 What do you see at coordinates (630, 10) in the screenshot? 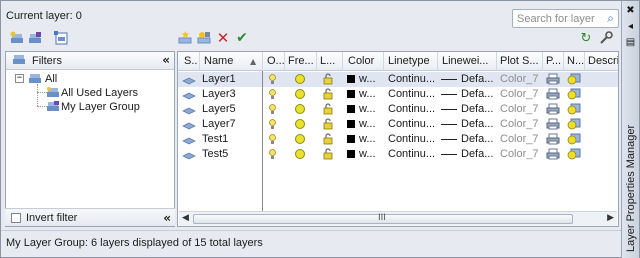
I see `close-icon: ✖` at bounding box center [630, 10].